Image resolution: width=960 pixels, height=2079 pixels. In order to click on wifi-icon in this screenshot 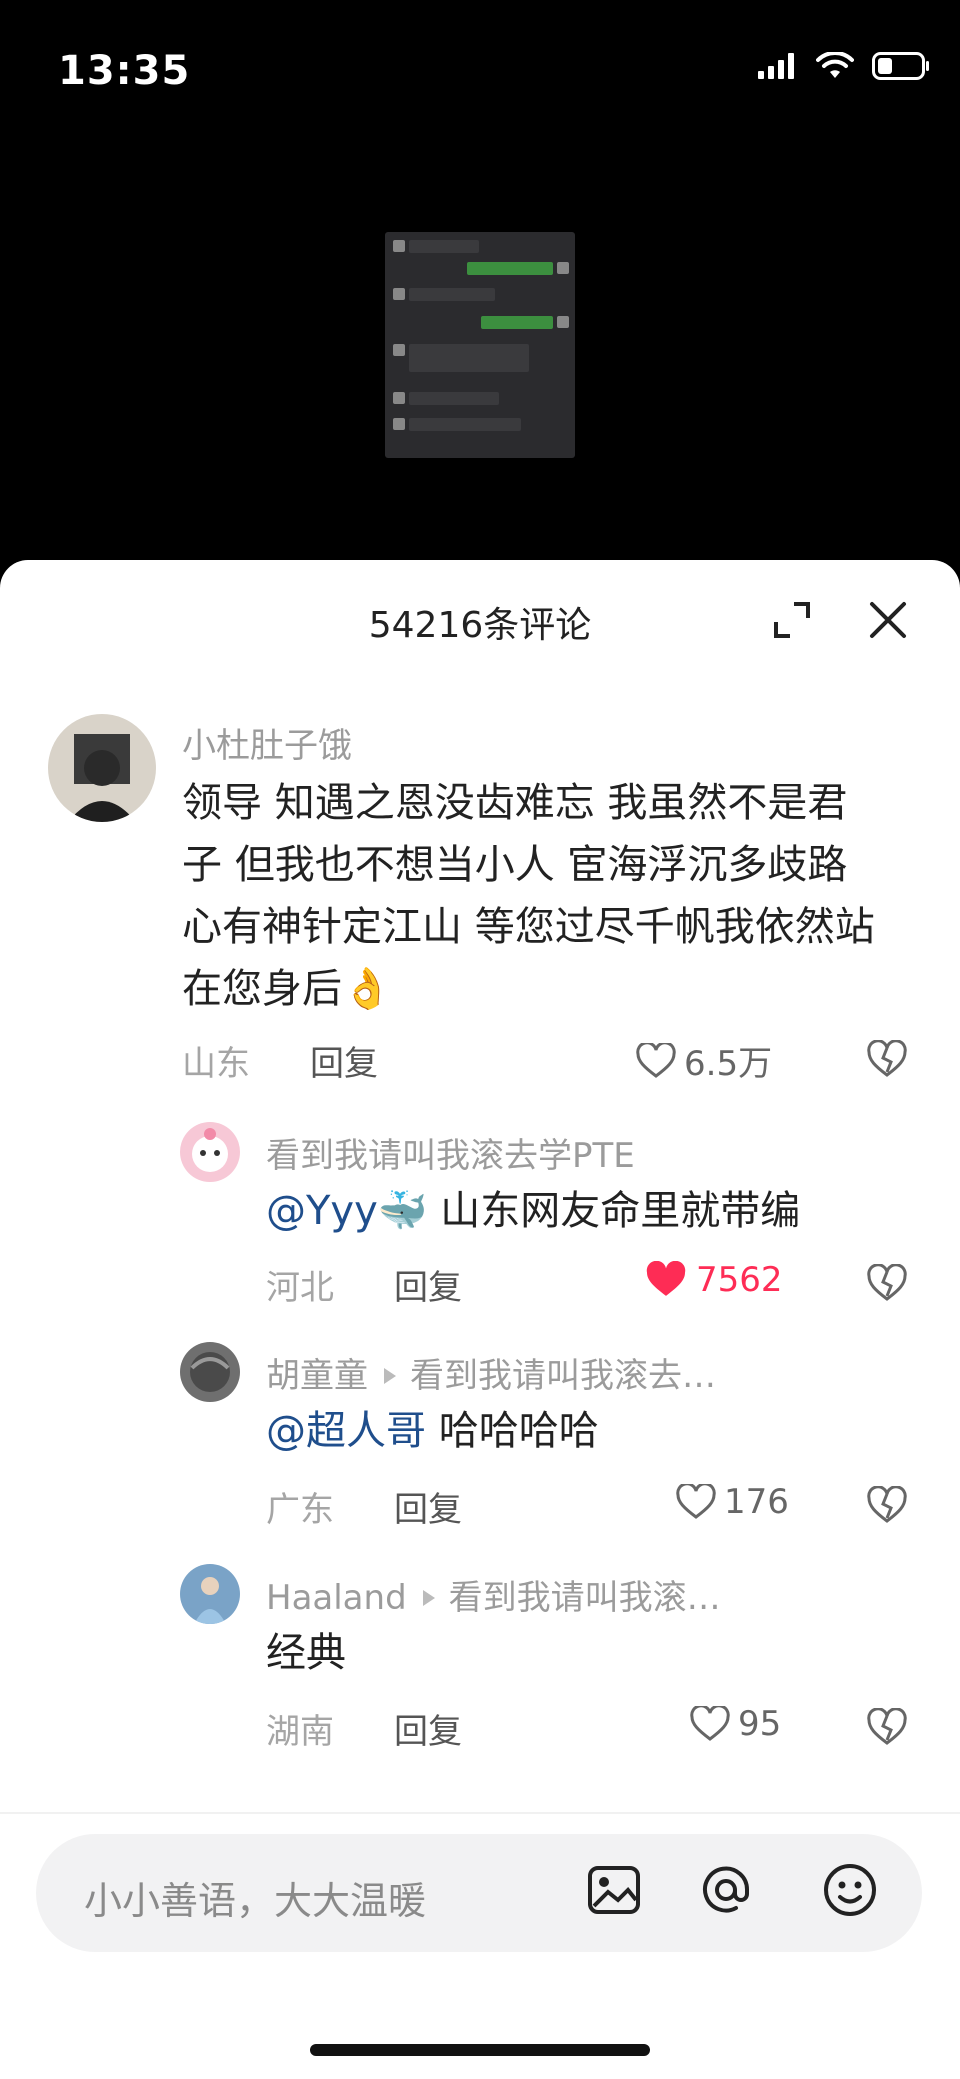, I will do `click(835, 65)`.